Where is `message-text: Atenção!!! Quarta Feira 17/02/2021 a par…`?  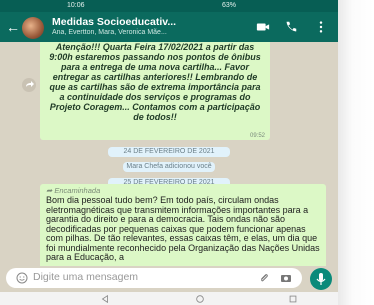 message-text: Atenção!!! Quarta Feira 17/02/2021 a par… is located at coordinates (155, 82).